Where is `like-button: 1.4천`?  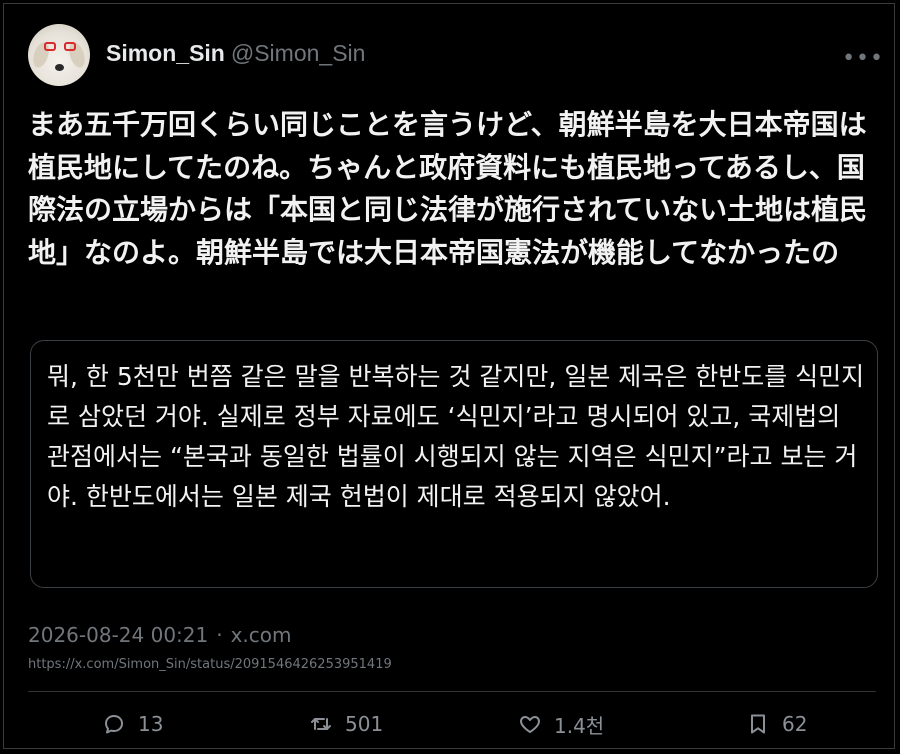 like-button: 1.4천 is located at coordinates (561, 724).